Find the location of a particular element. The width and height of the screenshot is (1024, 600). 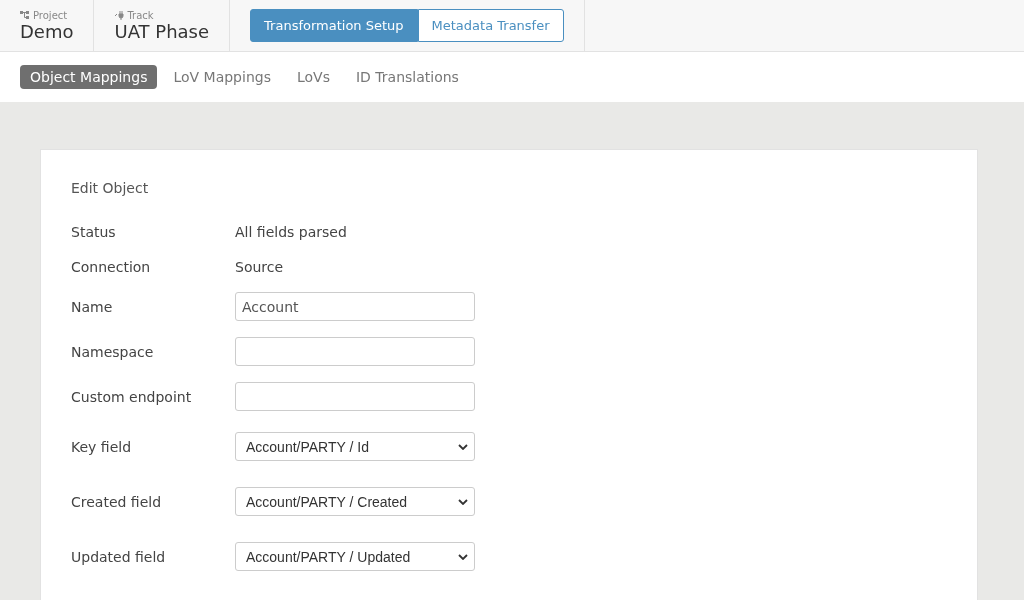

mode-tab: Transformation Setup is located at coordinates (334, 25).